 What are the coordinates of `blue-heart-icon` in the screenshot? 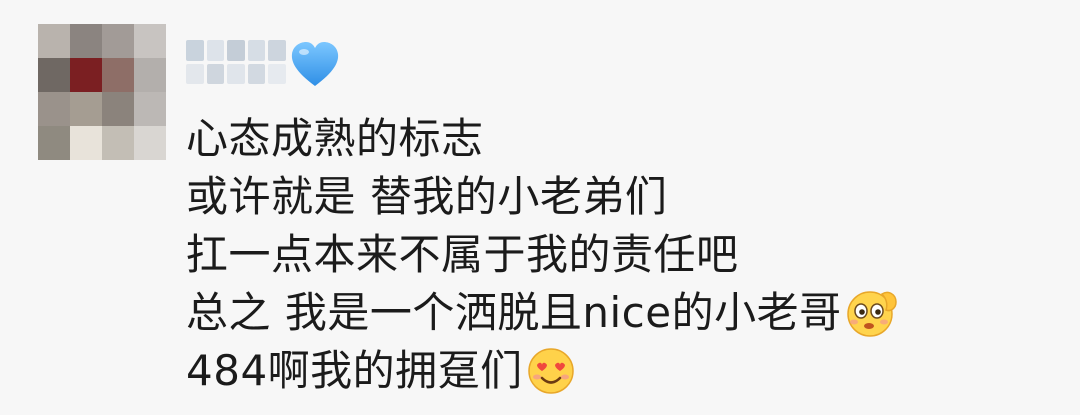 It's located at (315, 64).